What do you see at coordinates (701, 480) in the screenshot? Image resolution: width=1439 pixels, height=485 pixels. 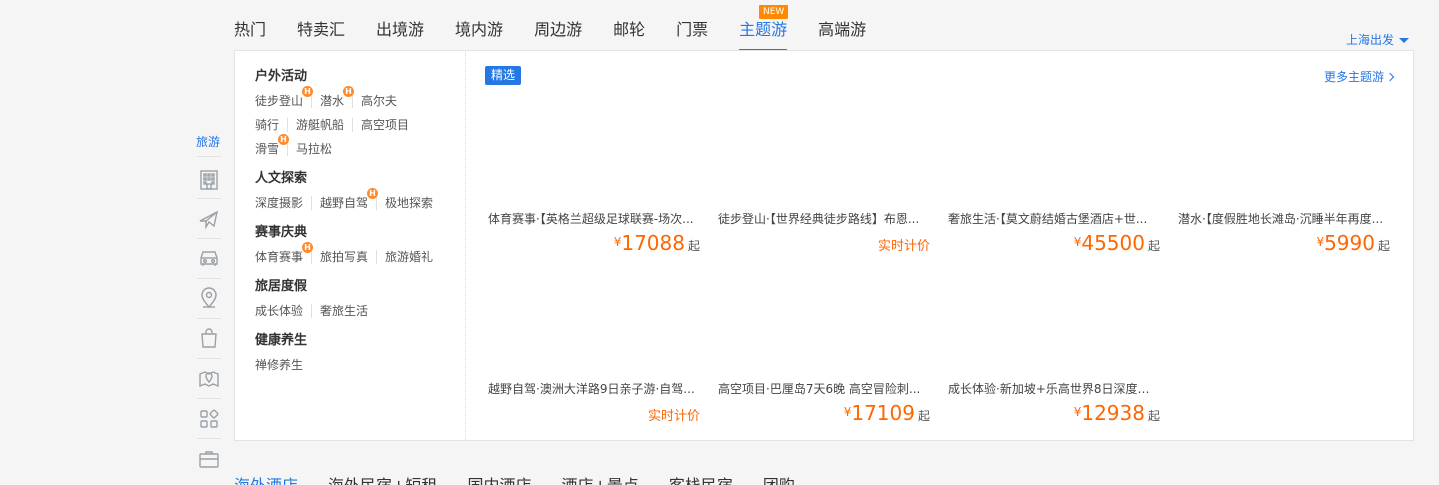 I see `tab-inn-homestay: 客栈民宿` at bounding box center [701, 480].